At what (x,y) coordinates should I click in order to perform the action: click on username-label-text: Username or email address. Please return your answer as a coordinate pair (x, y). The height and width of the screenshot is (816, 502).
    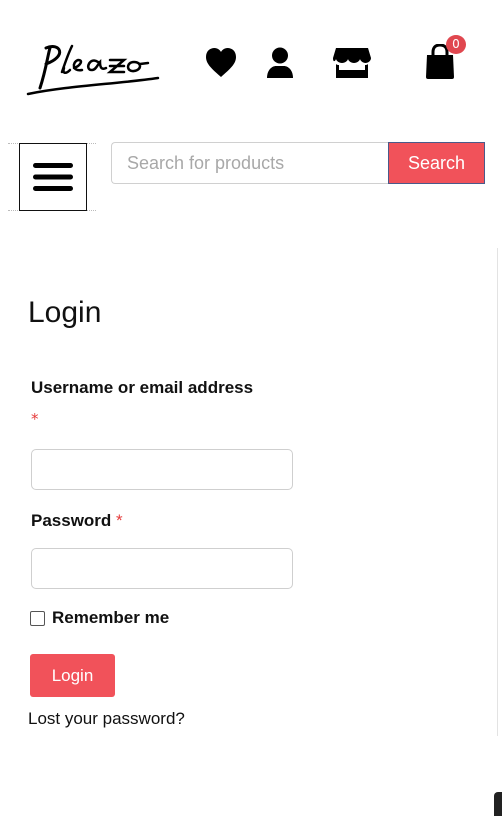
    Looking at the image, I should click on (142, 387).